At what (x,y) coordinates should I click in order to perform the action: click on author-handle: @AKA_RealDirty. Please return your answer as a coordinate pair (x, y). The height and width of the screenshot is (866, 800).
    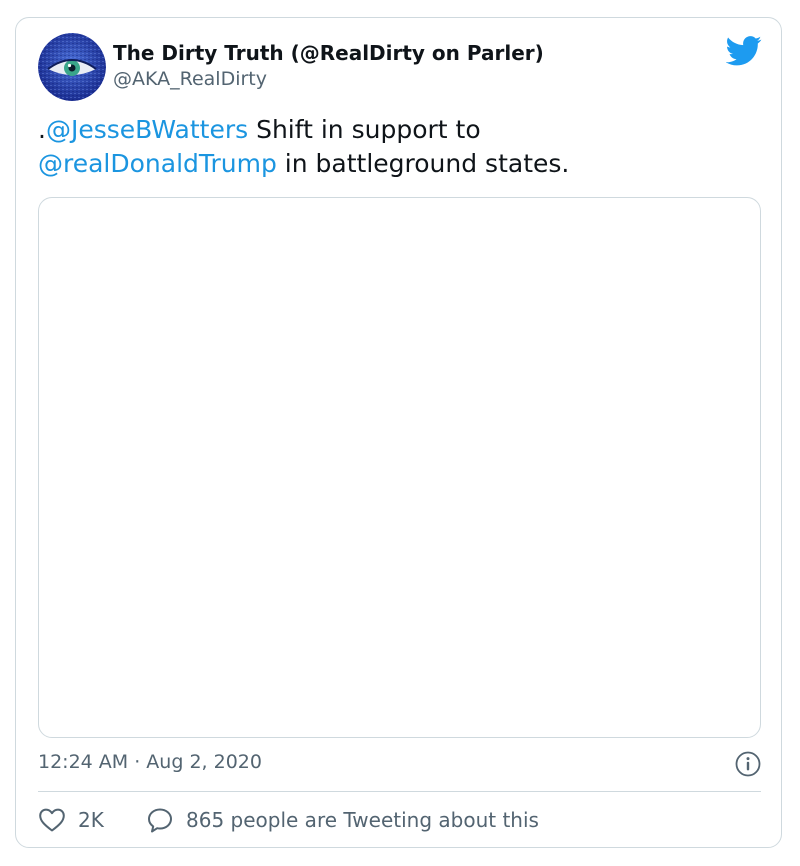
    Looking at the image, I should click on (190, 79).